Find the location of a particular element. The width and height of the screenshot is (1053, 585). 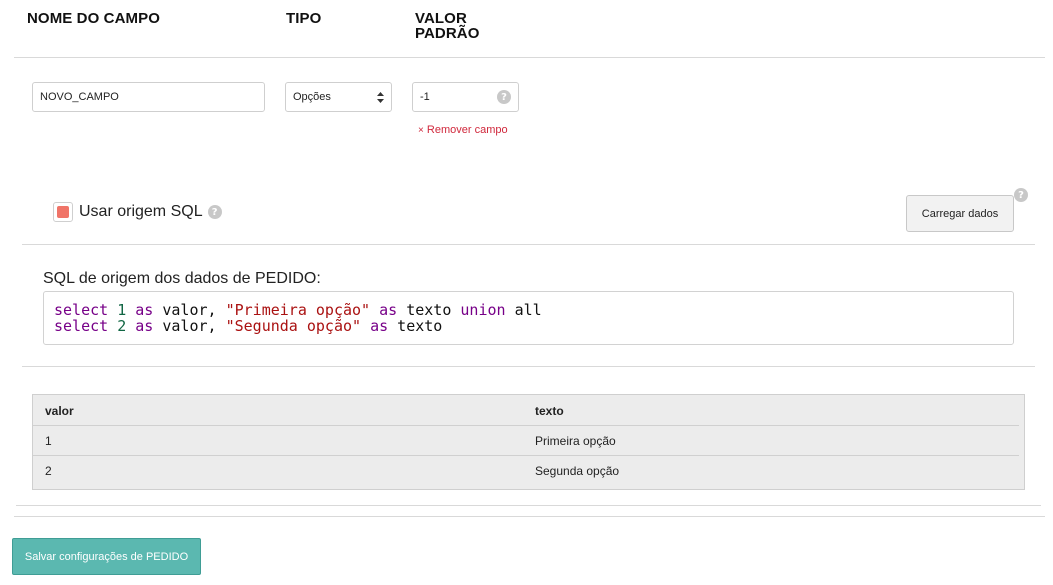

table-header-texto: texto is located at coordinates (549, 411).